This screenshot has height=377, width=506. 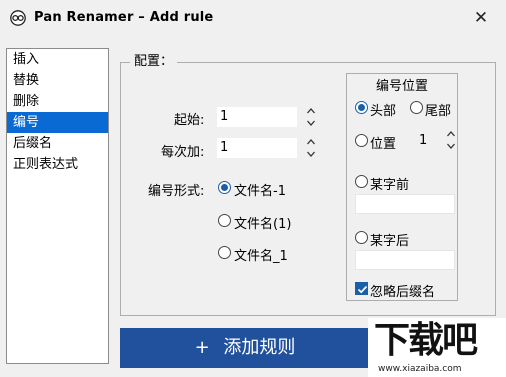 I want to click on step-input: 1, so click(x=257, y=148).